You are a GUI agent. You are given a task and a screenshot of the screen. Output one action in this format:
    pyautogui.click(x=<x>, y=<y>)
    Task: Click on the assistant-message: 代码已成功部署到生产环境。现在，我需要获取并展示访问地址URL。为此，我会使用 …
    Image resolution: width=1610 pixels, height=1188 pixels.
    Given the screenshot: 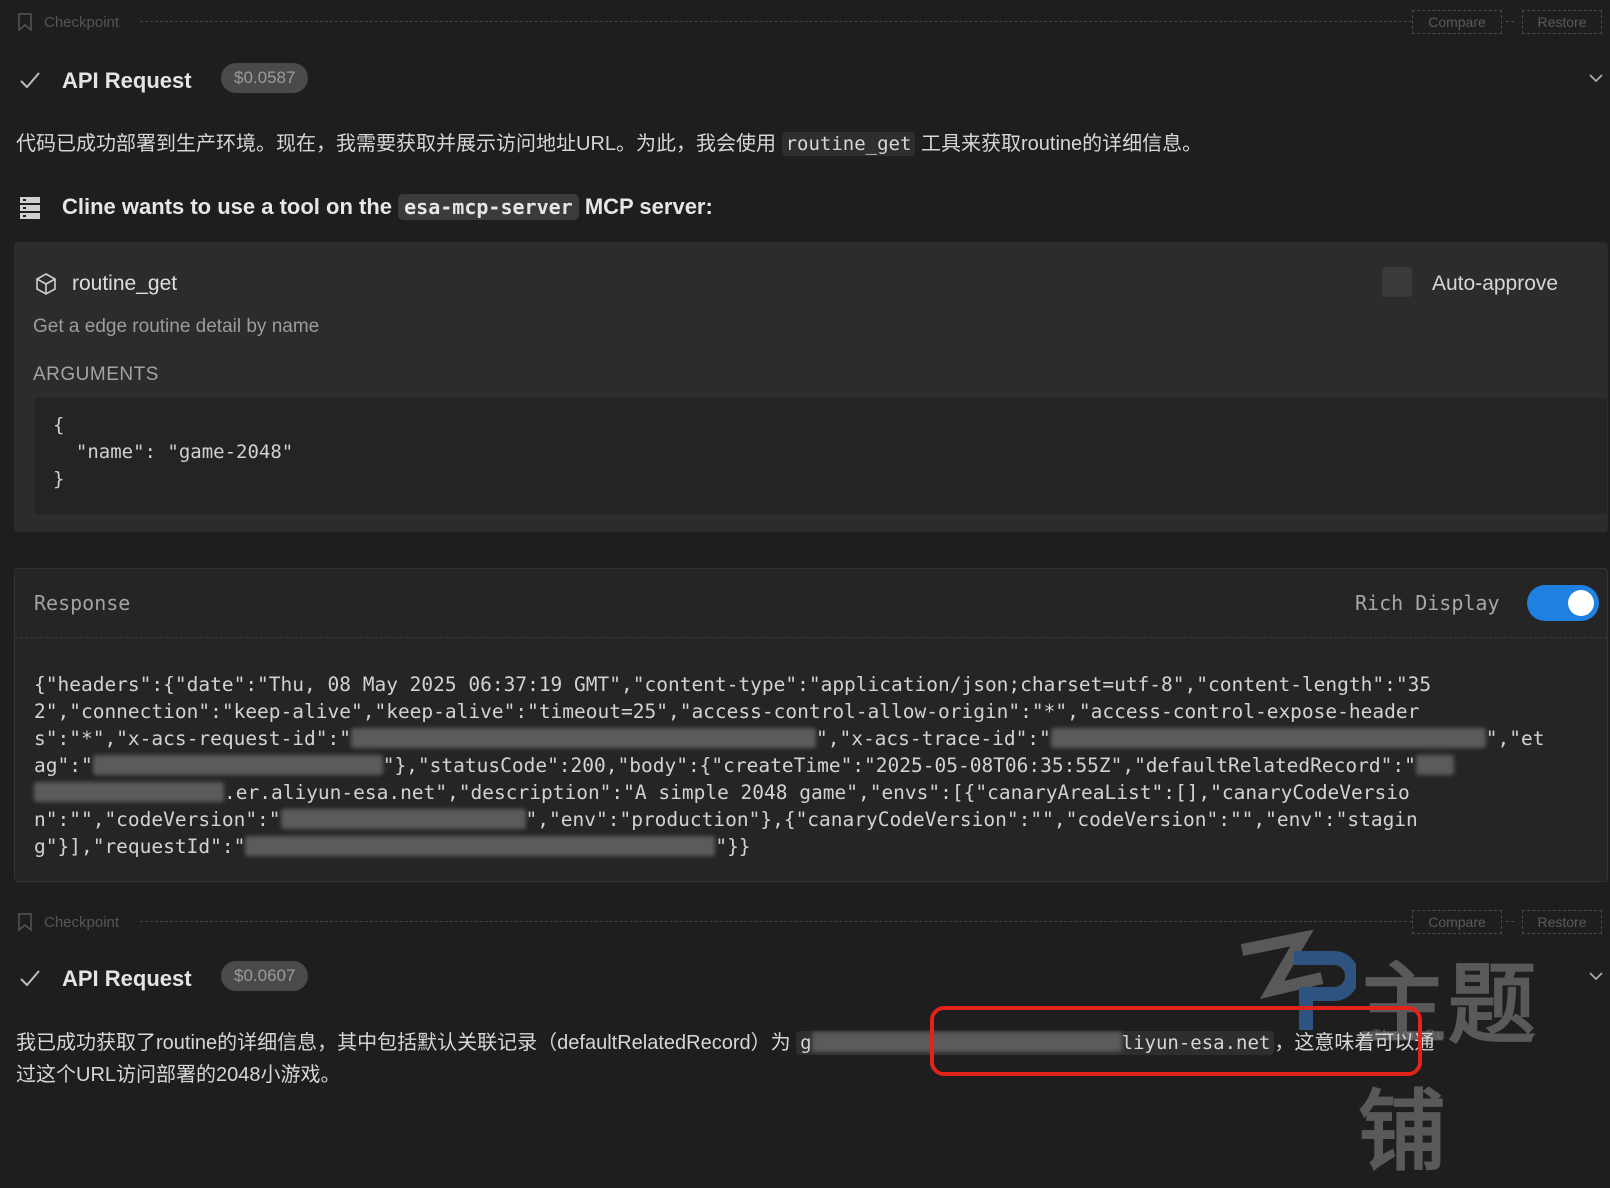 What is the action you would take?
    pyautogui.click(x=609, y=144)
    